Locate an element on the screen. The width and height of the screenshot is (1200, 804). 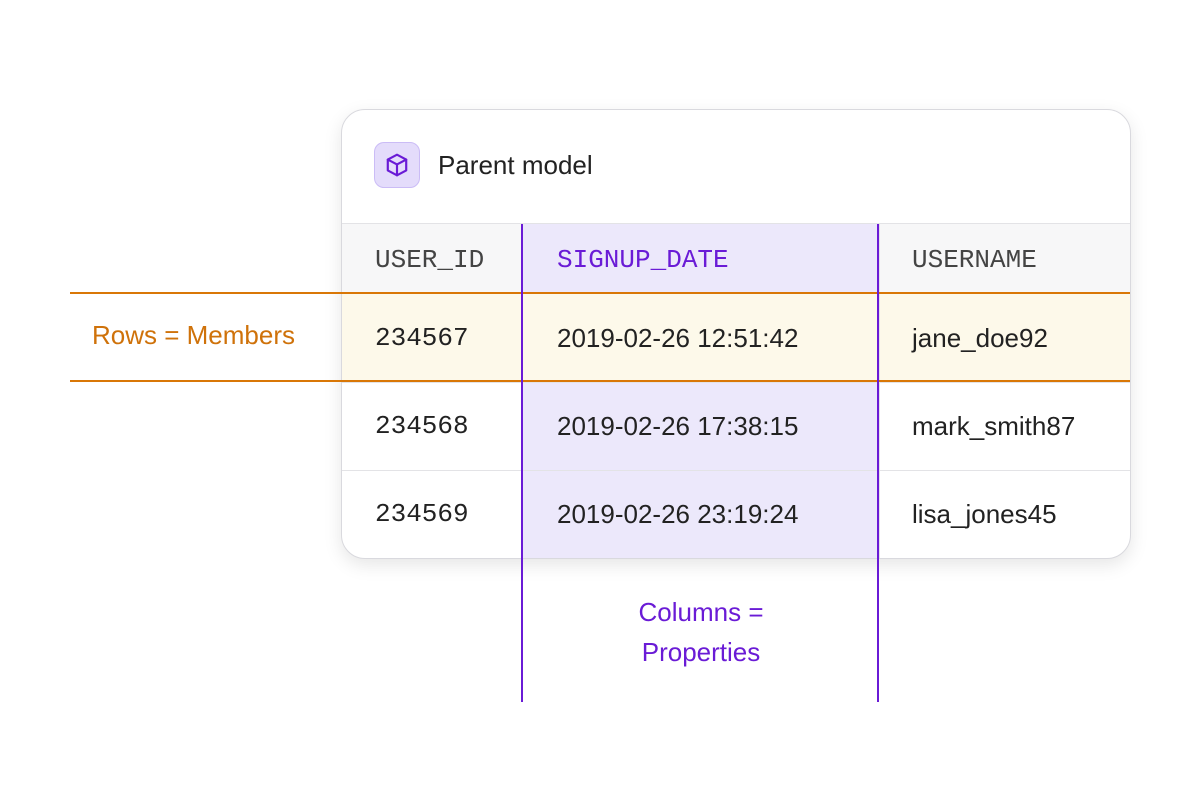
column-header-username: USERNAME is located at coordinates (974, 260).